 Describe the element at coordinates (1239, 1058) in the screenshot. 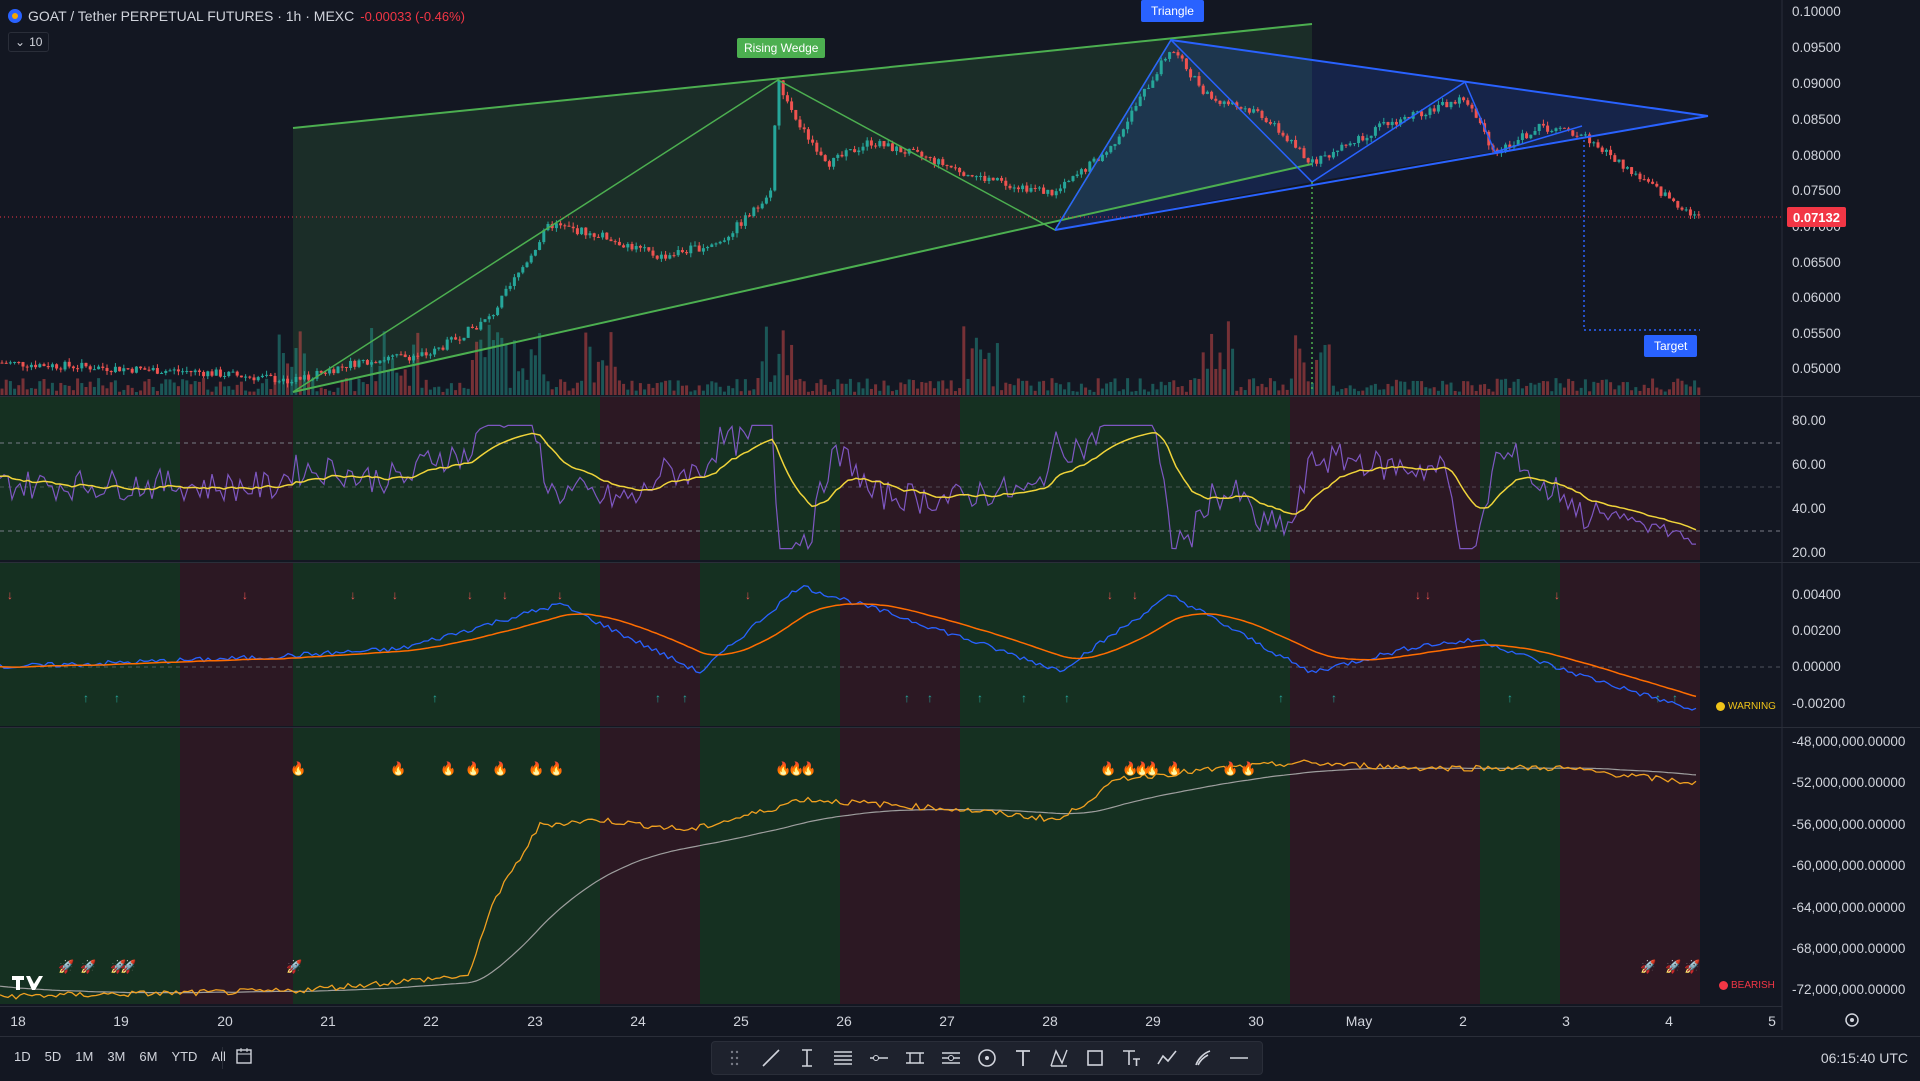

I see `horizontal-line-icon` at that location.